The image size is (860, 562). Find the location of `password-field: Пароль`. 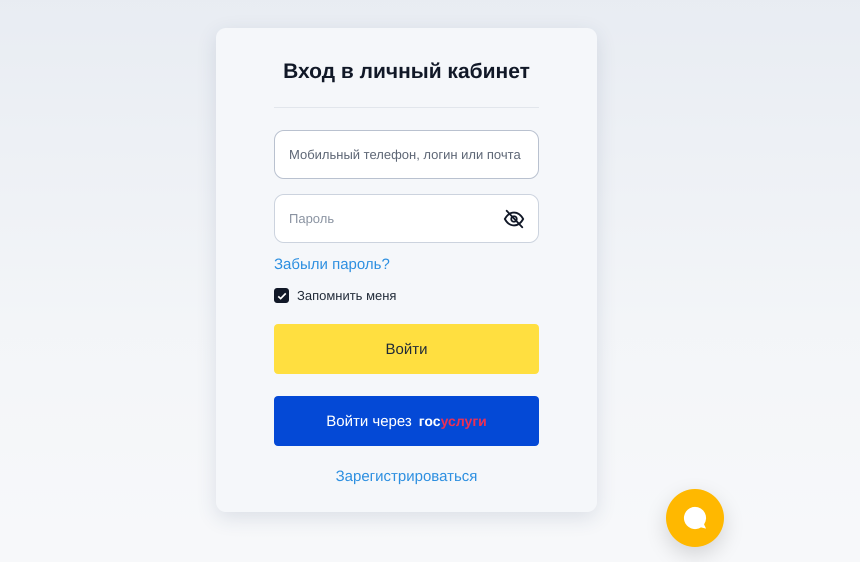

password-field: Пароль is located at coordinates (406, 218).